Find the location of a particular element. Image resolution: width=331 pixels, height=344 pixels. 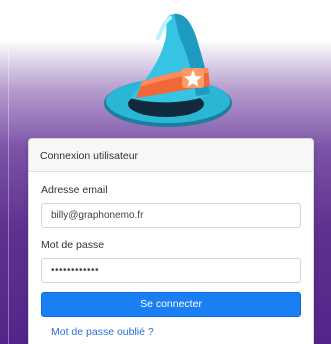

forgot-password-link: Mot de passe oublié ? is located at coordinates (176, 332).